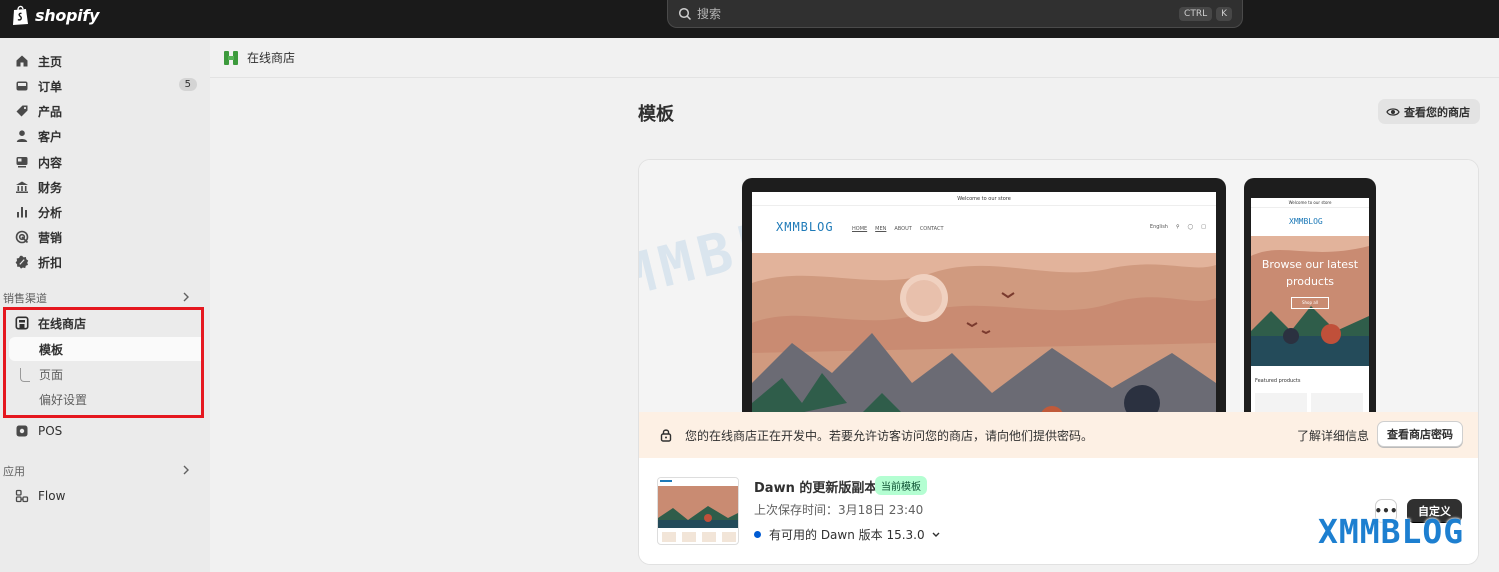  Describe the element at coordinates (22, 496) in the screenshot. I see `flow-icon` at that location.